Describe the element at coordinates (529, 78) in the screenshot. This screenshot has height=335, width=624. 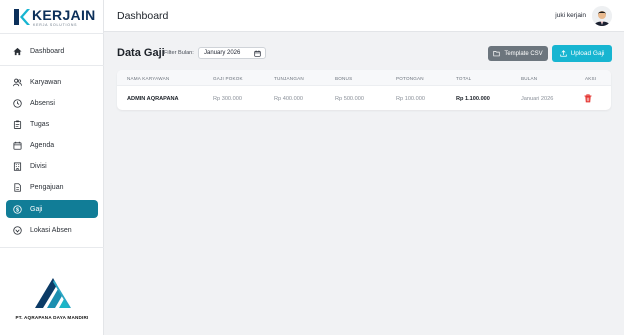
I see `column-header: BULAN` at that location.